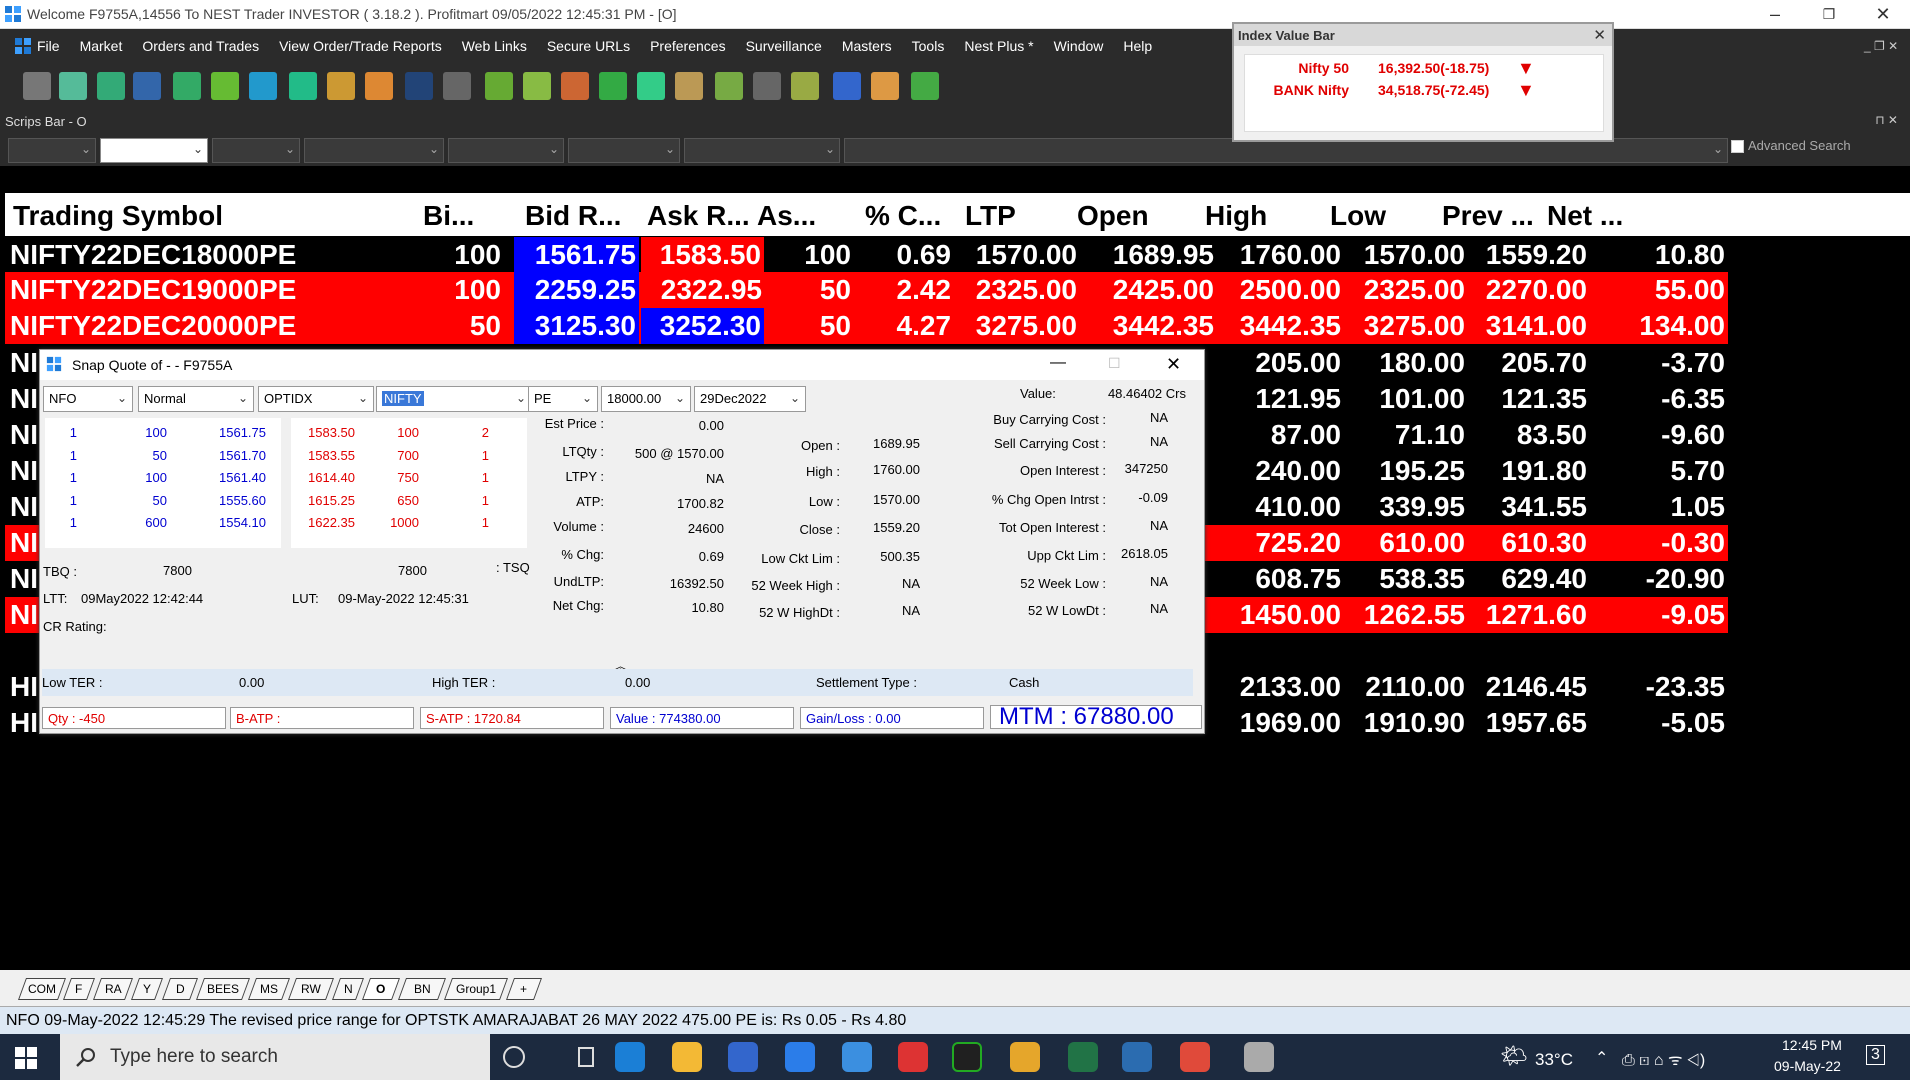  Describe the element at coordinates (1425, 90) in the screenshot. I see `index-row: BANK Nifty 34,518.75(-72.45) ▼` at that location.